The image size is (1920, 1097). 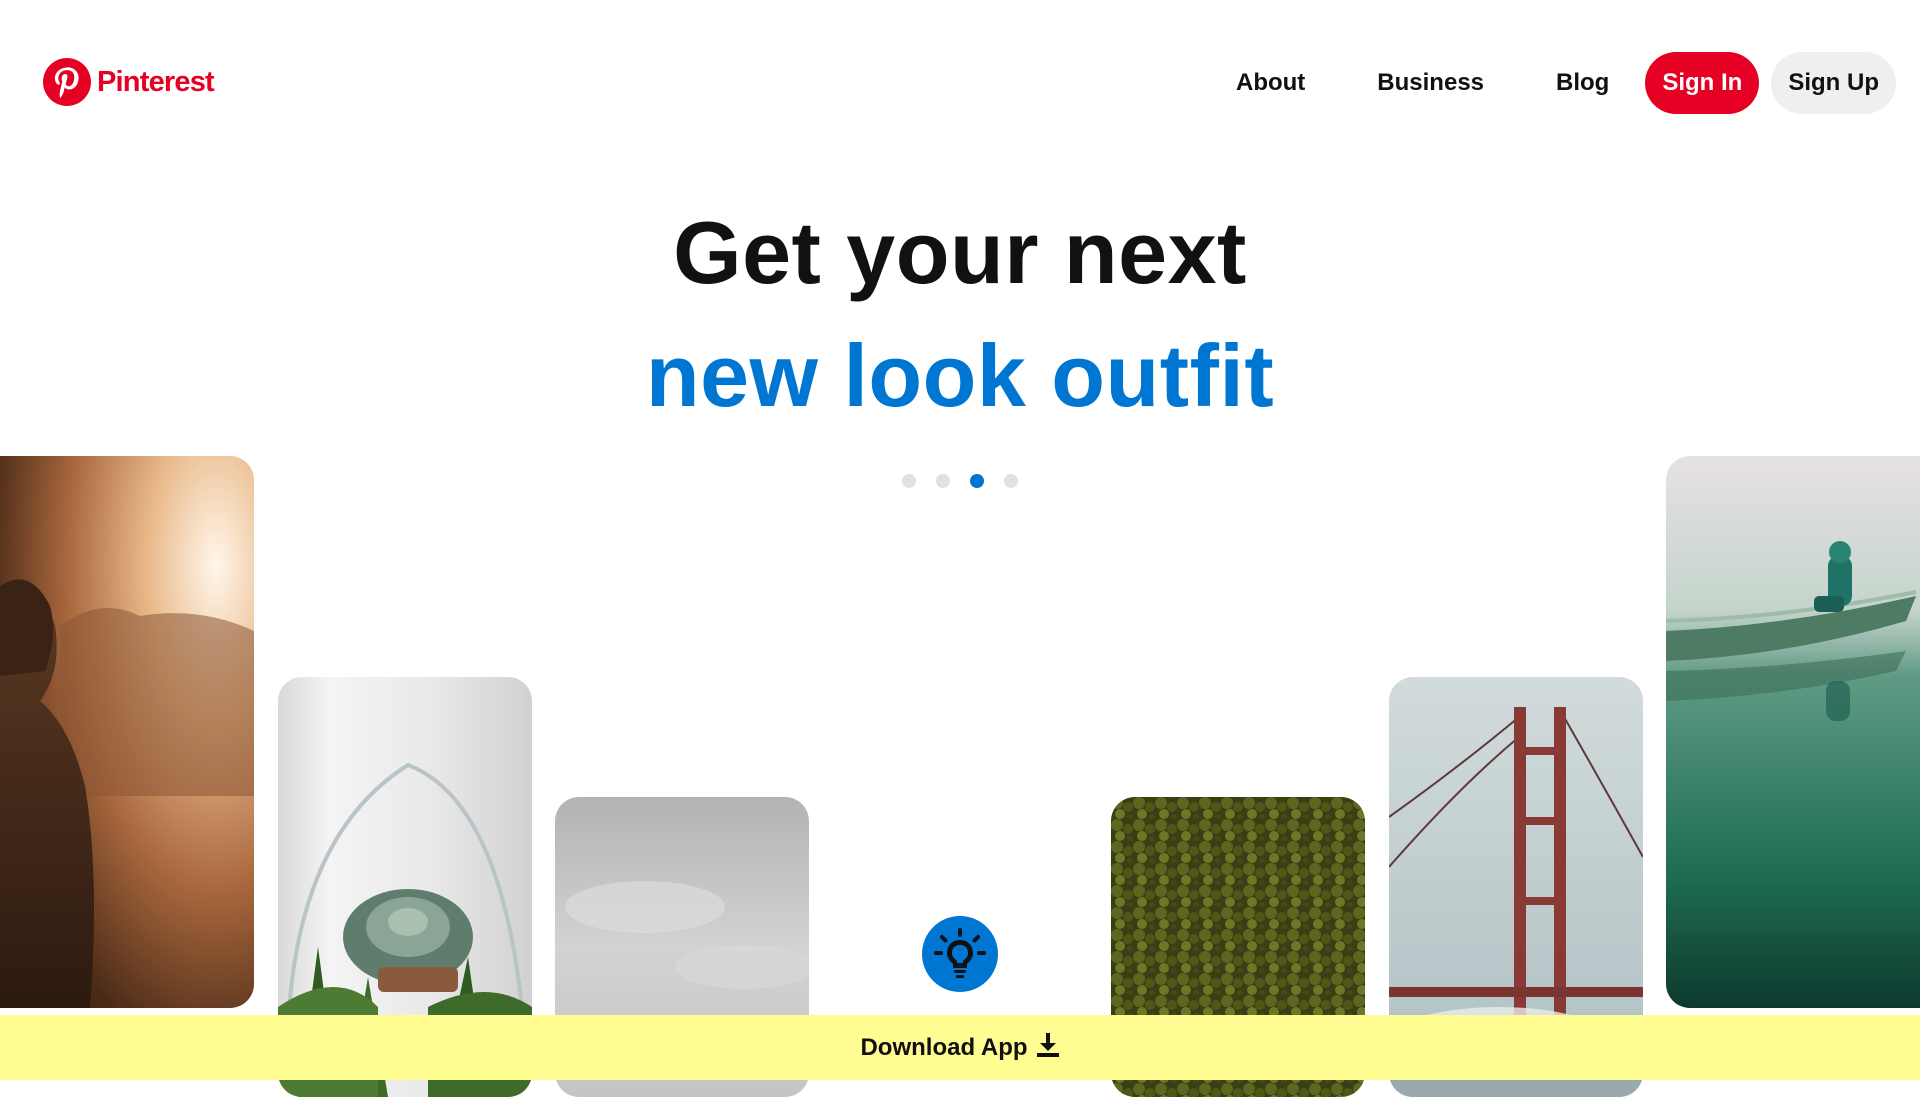 What do you see at coordinates (1270, 83) in the screenshot?
I see `nav-about-link: About` at bounding box center [1270, 83].